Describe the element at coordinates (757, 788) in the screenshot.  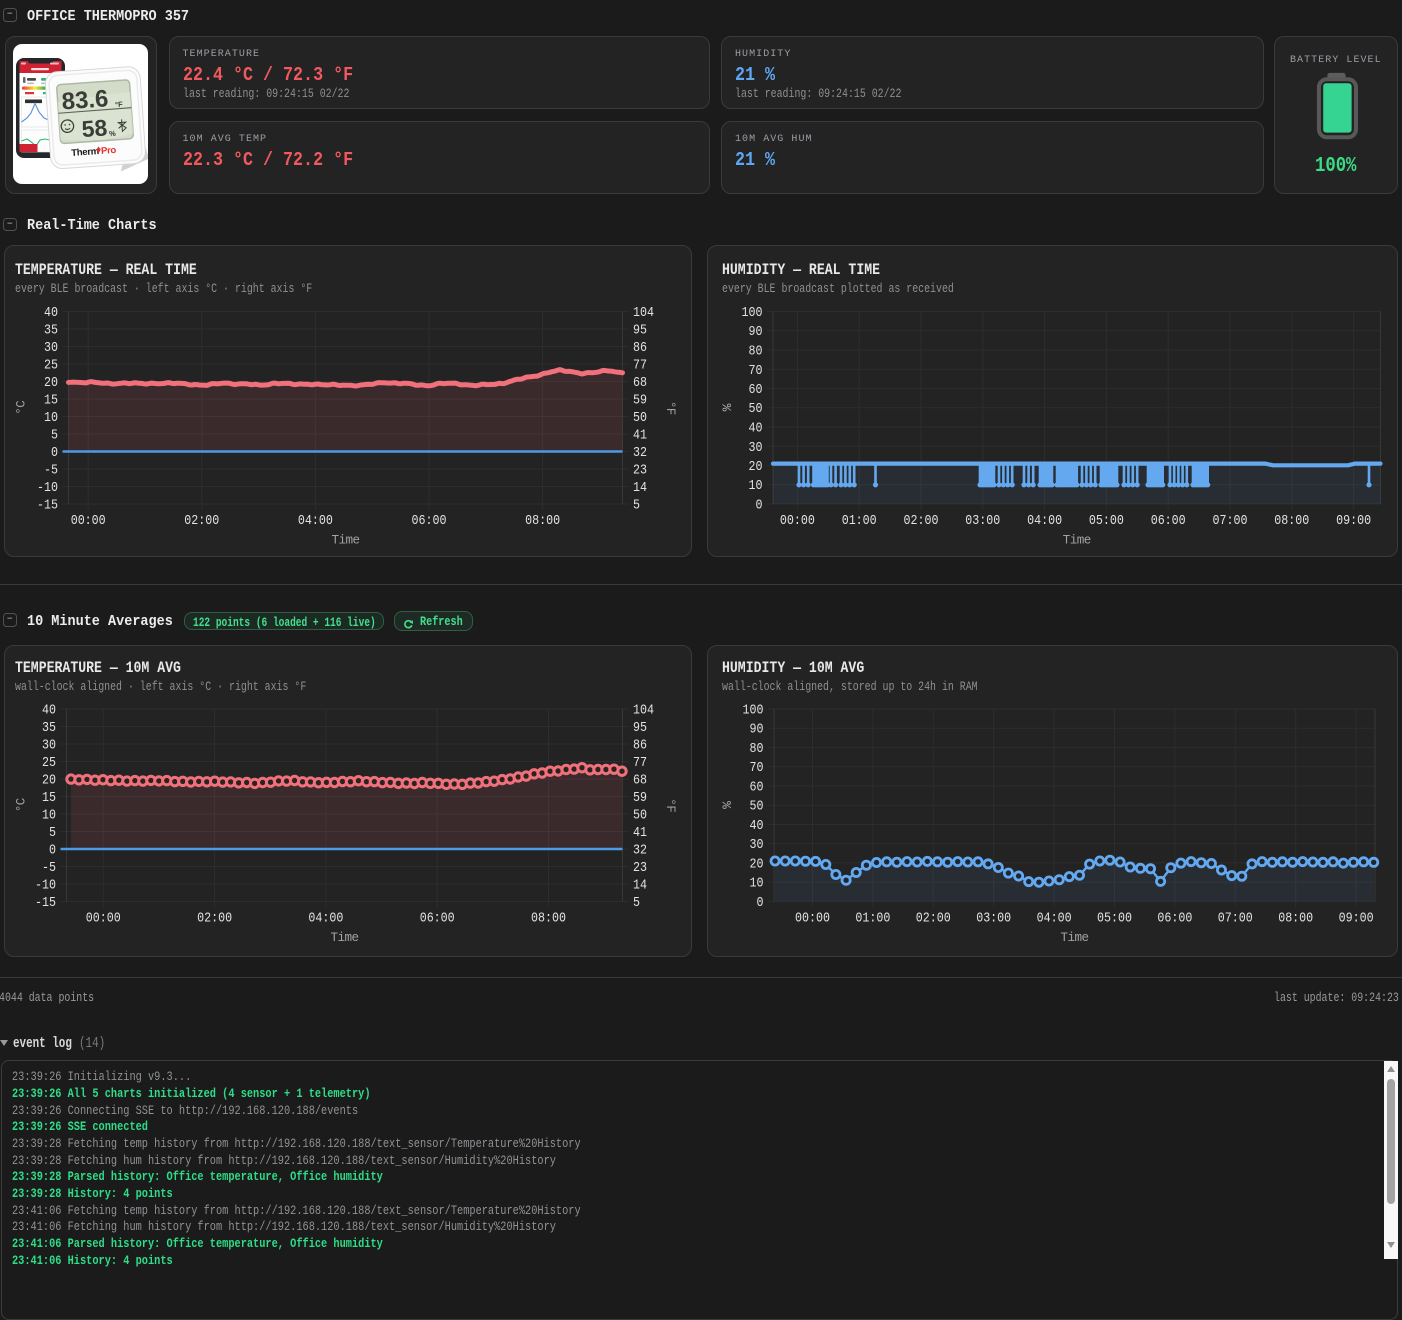
I see `svg-text: 60` at that location.